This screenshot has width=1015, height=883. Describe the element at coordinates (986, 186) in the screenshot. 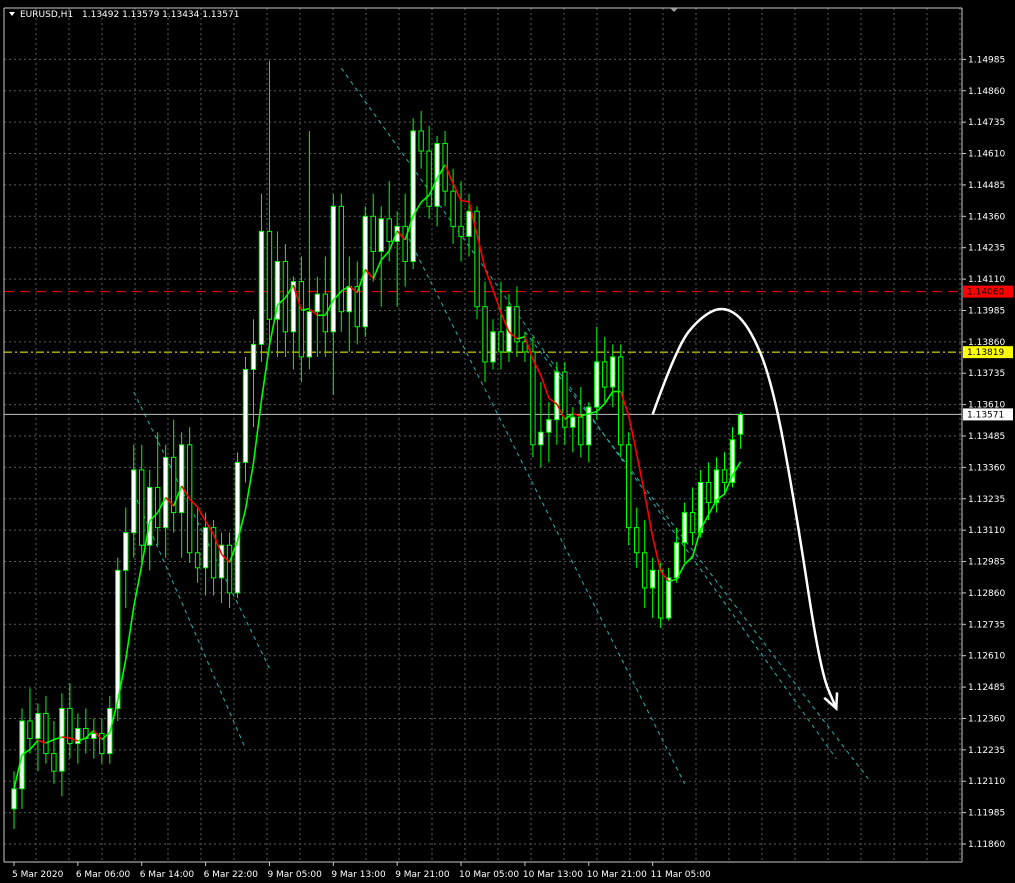

I see `price-tick-label: 1.14485` at that location.